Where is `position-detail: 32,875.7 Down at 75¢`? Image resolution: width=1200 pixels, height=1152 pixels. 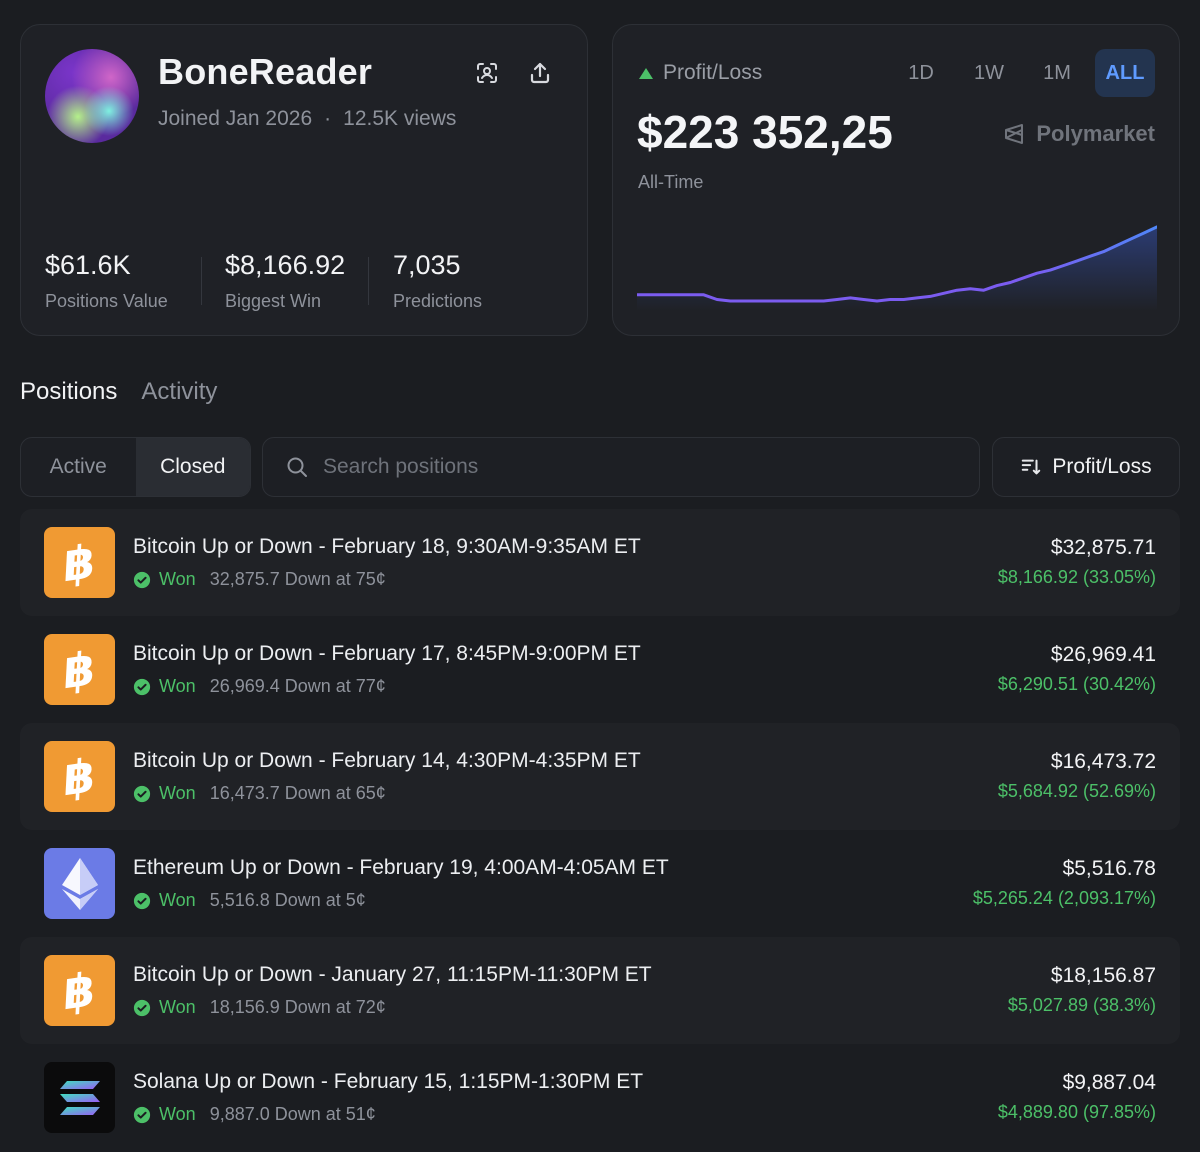 position-detail: 32,875.7 Down at 75¢ is located at coordinates (297, 579).